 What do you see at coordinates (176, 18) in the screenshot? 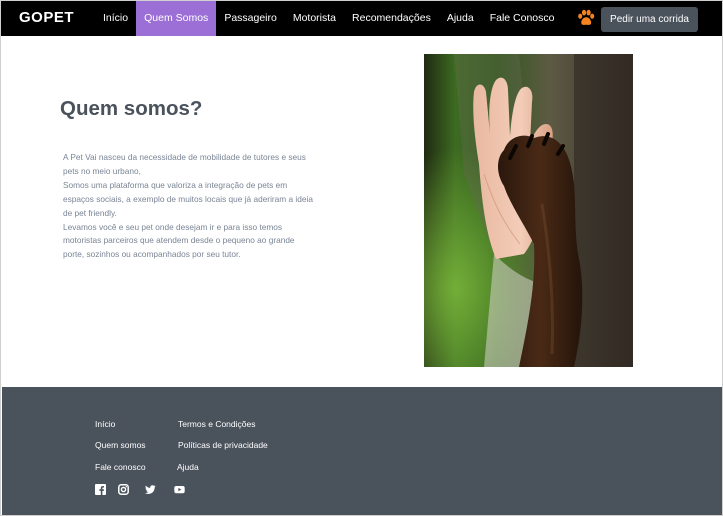
I see `nav-item-quem-somos: Quem Somos` at bounding box center [176, 18].